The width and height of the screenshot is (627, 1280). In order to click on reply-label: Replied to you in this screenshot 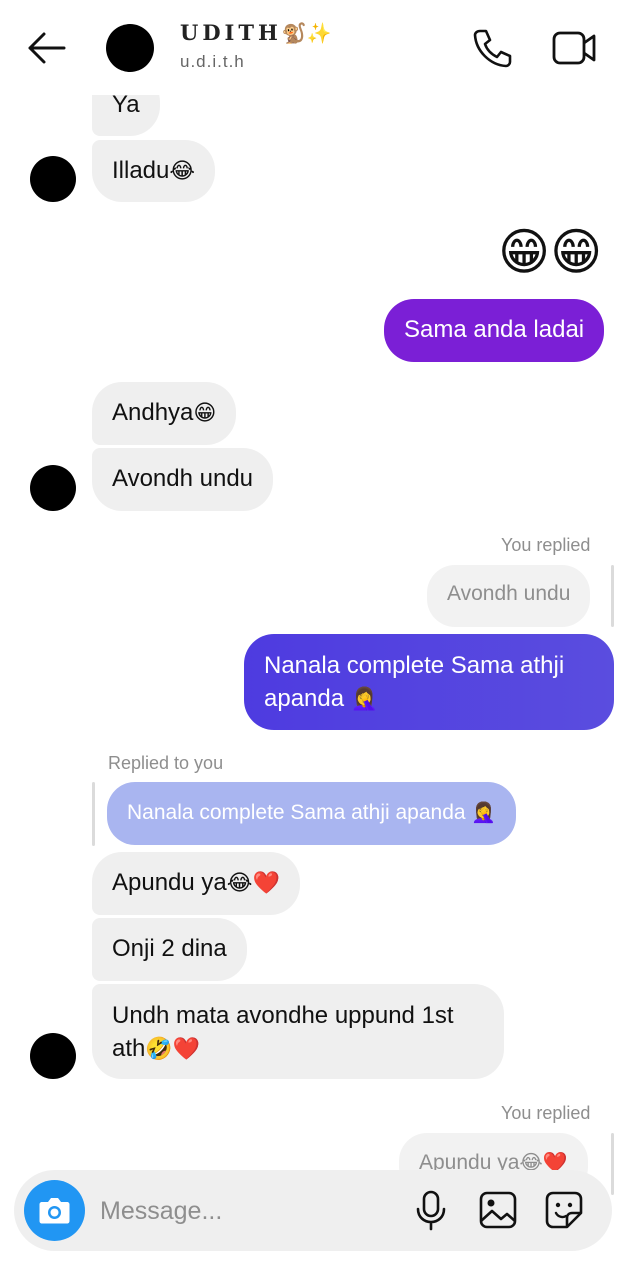, I will do `click(166, 763)`.